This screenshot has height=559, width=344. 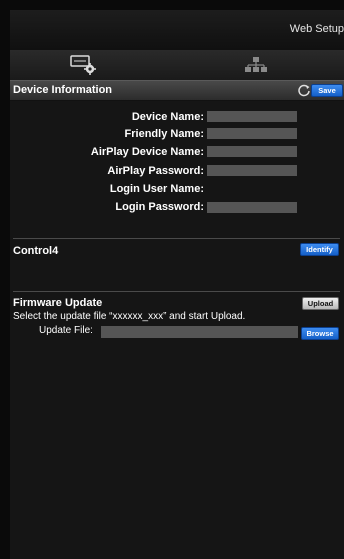 I want to click on login-password-label: Login Password:, so click(x=159, y=207).